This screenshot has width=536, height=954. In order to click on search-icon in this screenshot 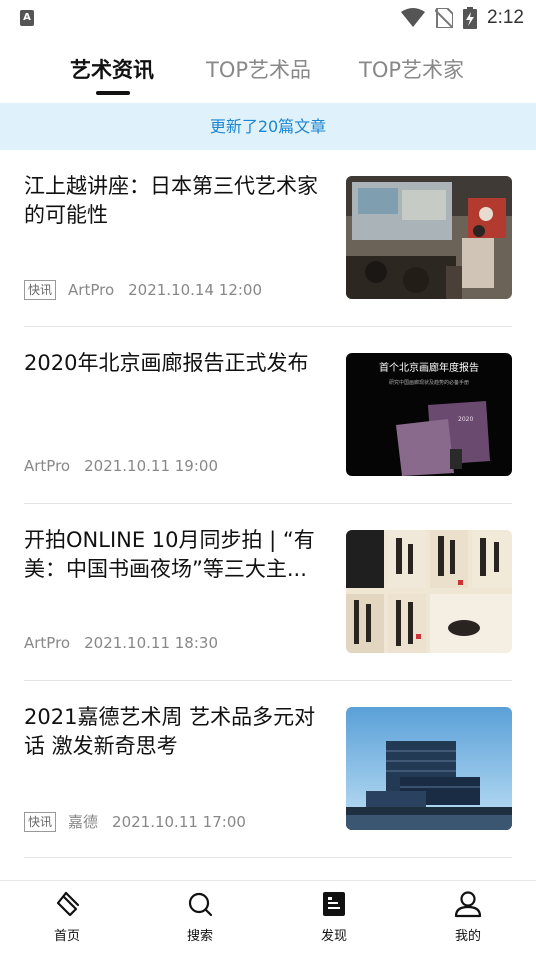, I will do `click(200, 904)`.